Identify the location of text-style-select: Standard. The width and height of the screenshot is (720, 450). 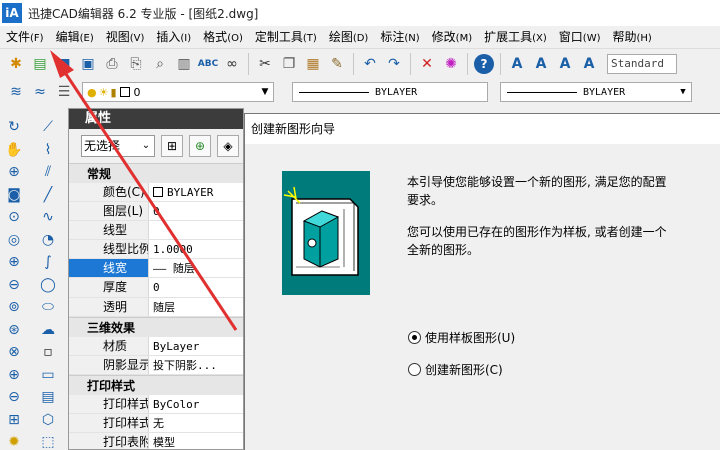
(642, 63).